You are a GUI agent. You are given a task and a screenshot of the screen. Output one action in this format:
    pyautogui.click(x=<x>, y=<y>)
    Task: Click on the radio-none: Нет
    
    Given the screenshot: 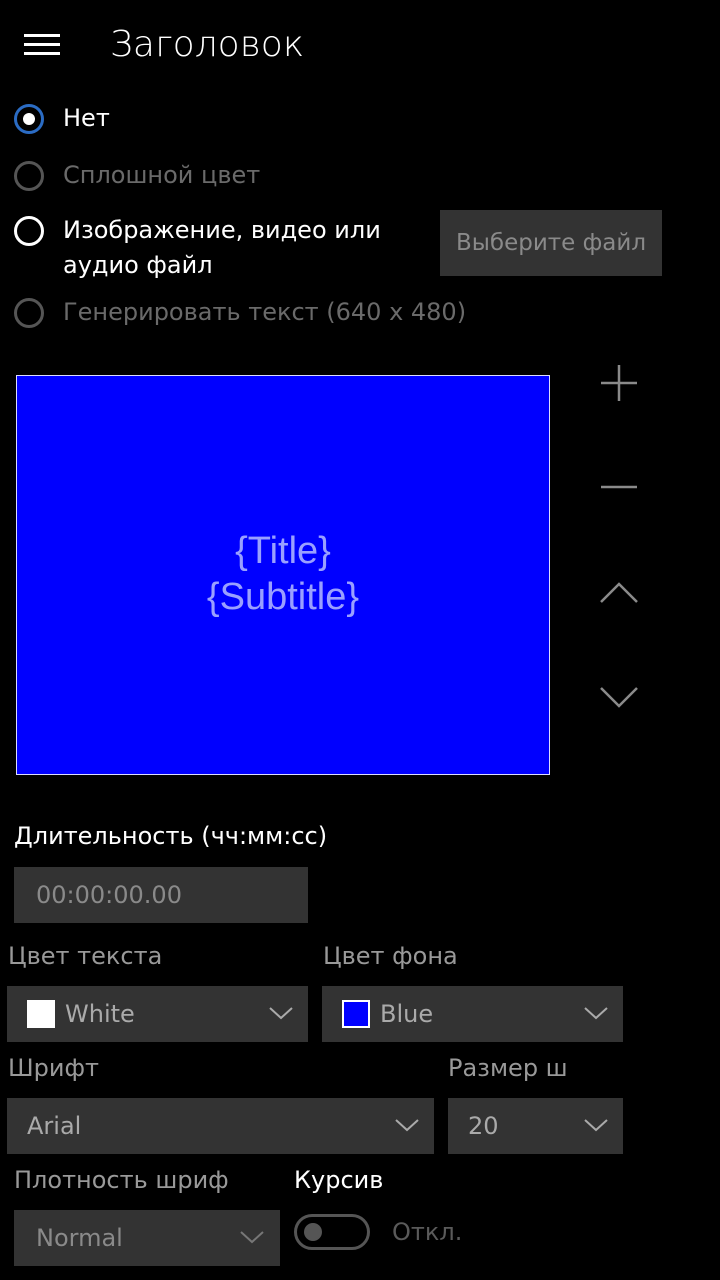 What is the action you would take?
    pyautogui.click(x=62, y=120)
    